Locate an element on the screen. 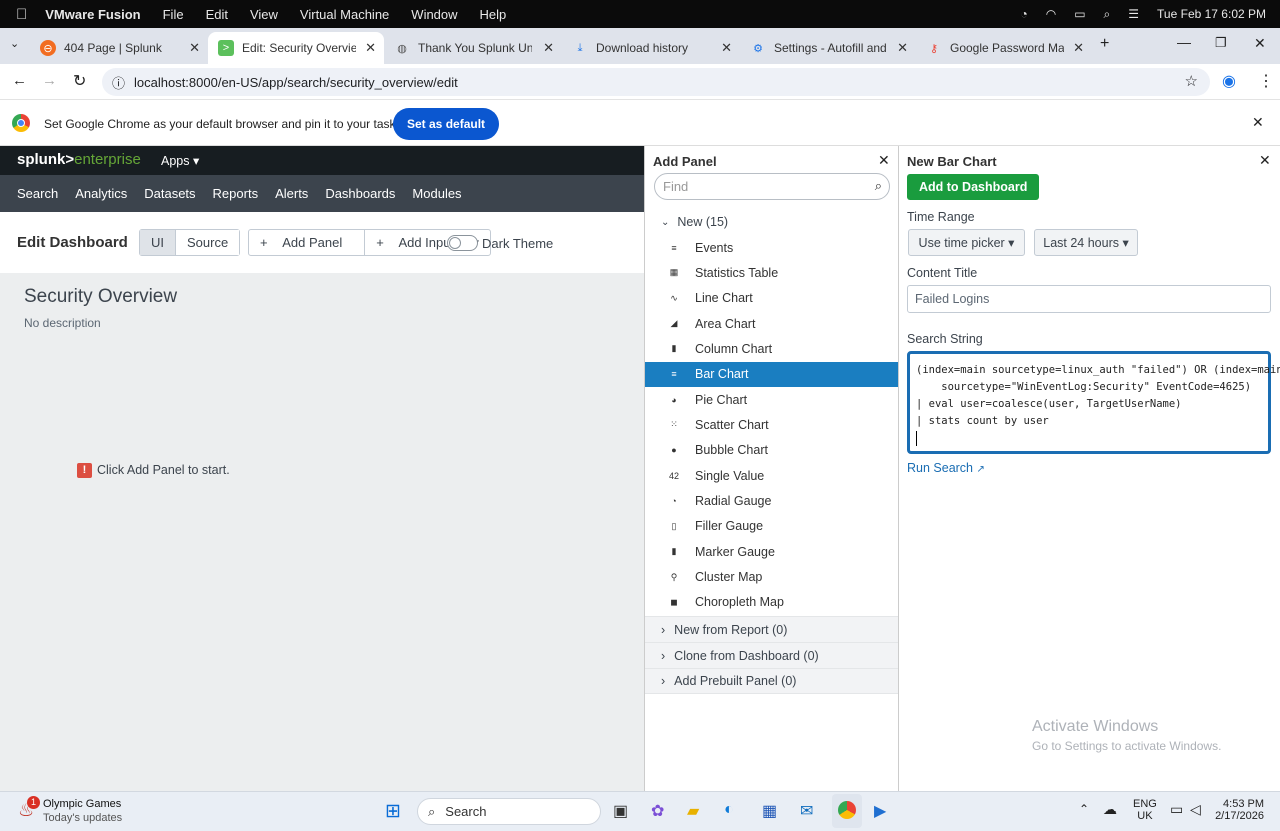  tray-chevron-icon: ⌃ is located at coordinates (1084, 809).